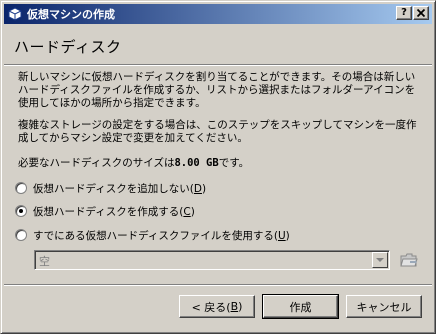 The height and width of the screenshot is (334, 436). What do you see at coordinates (240, 306) in the screenshot?
I see `back-button-label-end: )` at bounding box center [240, 306].